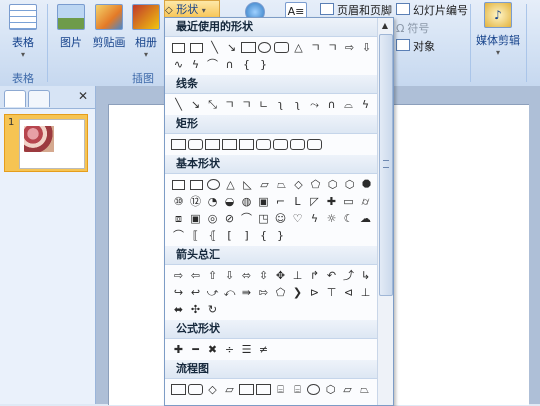  Describe the element at coordinates (246, 218) in the screenshot. I see `block-arc-icon: ⌒` at that location.